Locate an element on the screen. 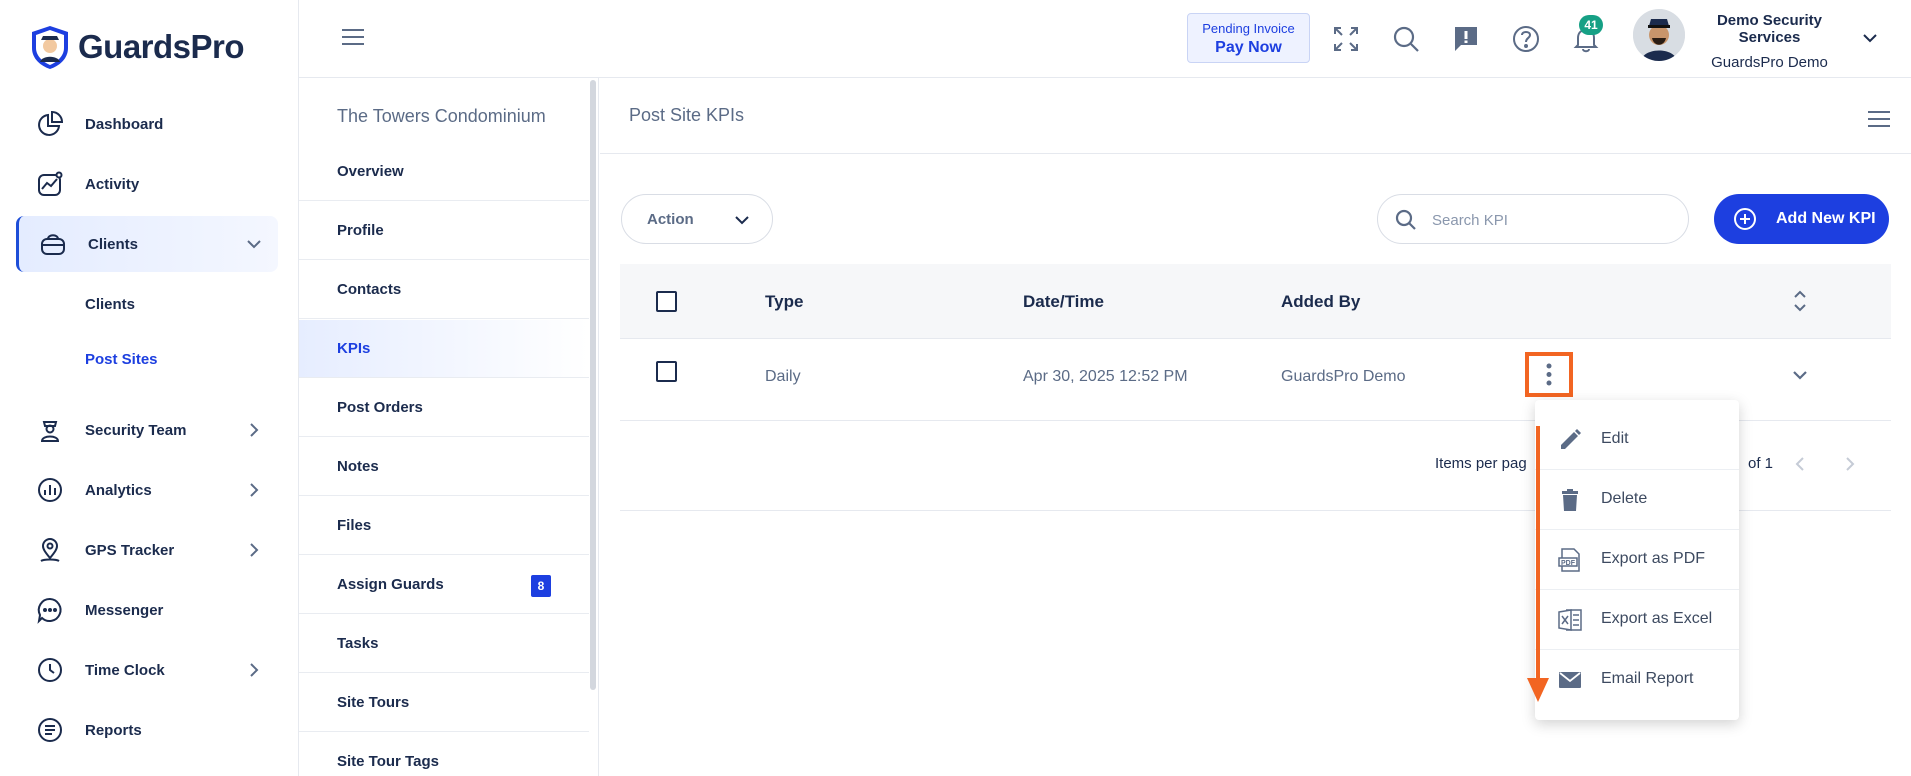  row-checkbox is located at coordinates (666, 371).